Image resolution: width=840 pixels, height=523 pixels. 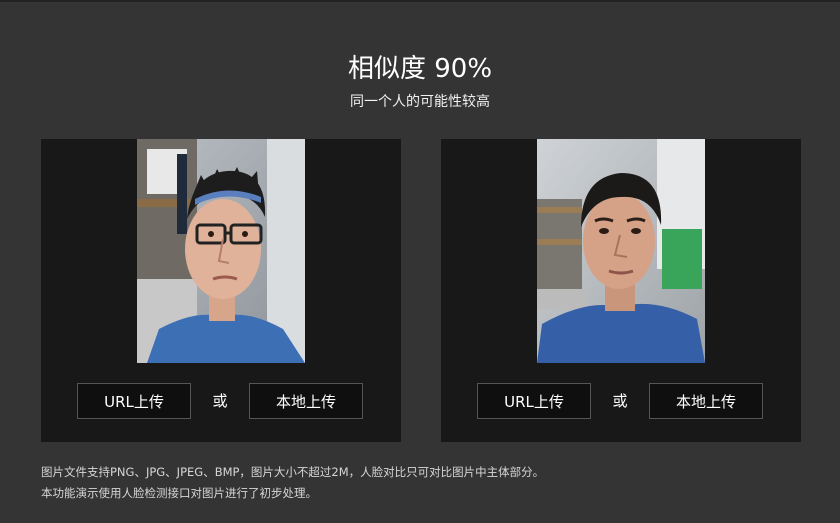 What do you see at coordinates (534, 401) in the screenshot?
I see `url-upload-button-right: URL上传` at bounding box center [534, 401].